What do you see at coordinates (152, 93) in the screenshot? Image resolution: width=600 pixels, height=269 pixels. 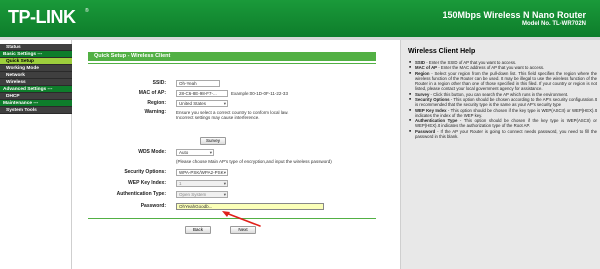 I see `mac-label: MAC of AP:` at bounding box center [152, 93].